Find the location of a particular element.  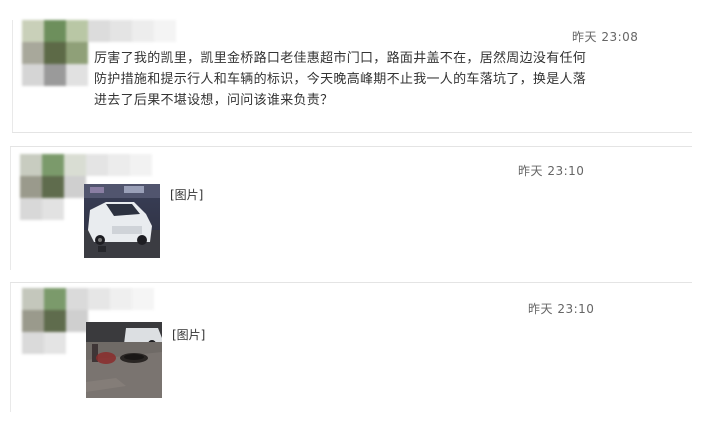

post-2-image-label: [图片] is located at coordinates (186, 194).